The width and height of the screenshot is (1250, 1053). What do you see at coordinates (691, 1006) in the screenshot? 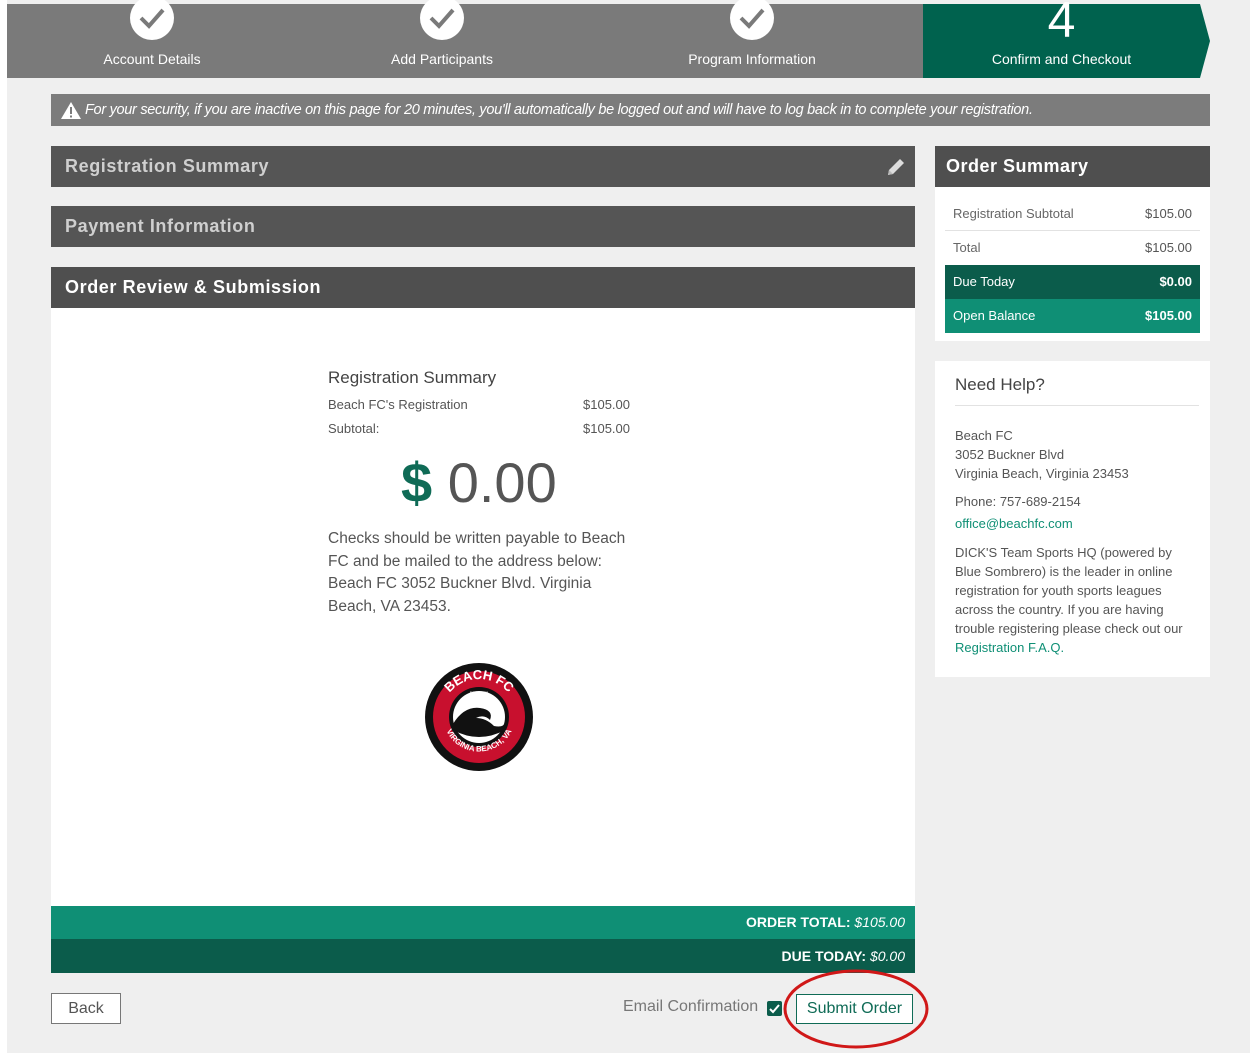
I see `email-confirmation-label: Email Confirmation` at bounding box center [691, 1006].